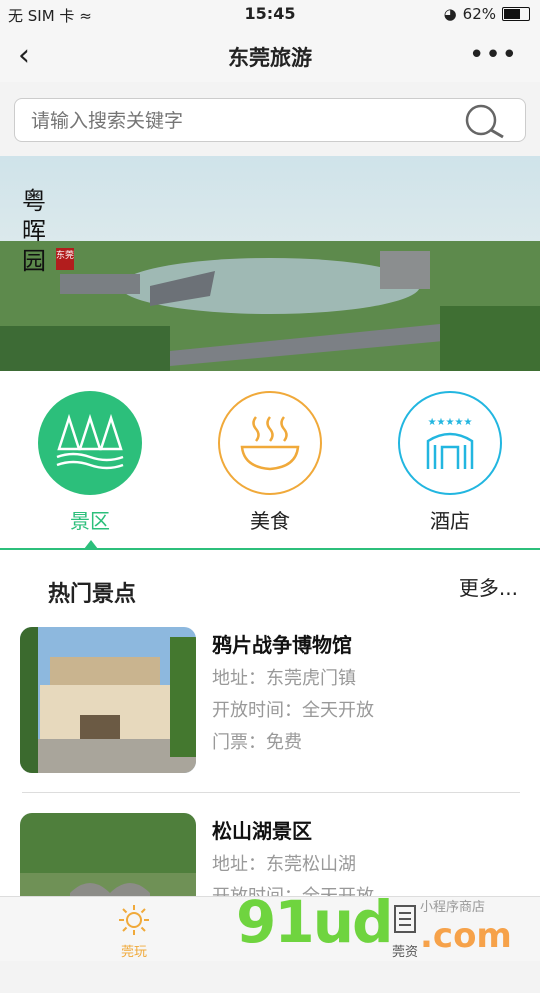 This screenshot has width=540, height=993. I want to click on watermark-shop: 小程序商店, so click(453, 907).